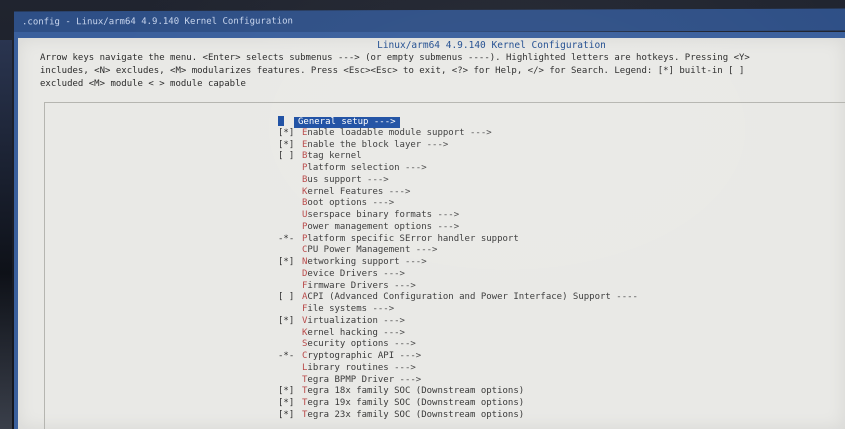 The height and width of the screenshot is (429, 845). What do you see at coordinates (351, 379) in the screenshot?
I see `menu-item-label: egra BPMP Driver` at bounding box center [351, 379].